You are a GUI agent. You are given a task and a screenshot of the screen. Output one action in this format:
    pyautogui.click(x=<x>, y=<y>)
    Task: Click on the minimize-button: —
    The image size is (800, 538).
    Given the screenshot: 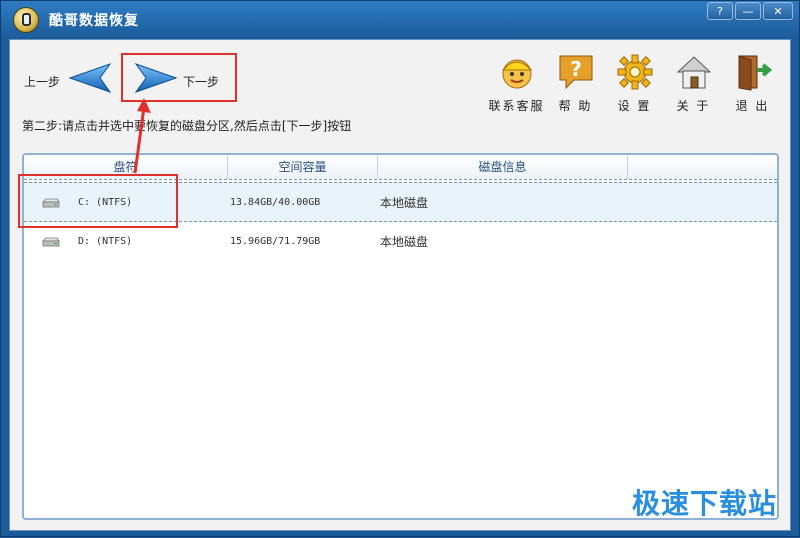 What is the action you would take?
    pyautogui.click(x=748, y=11)
    